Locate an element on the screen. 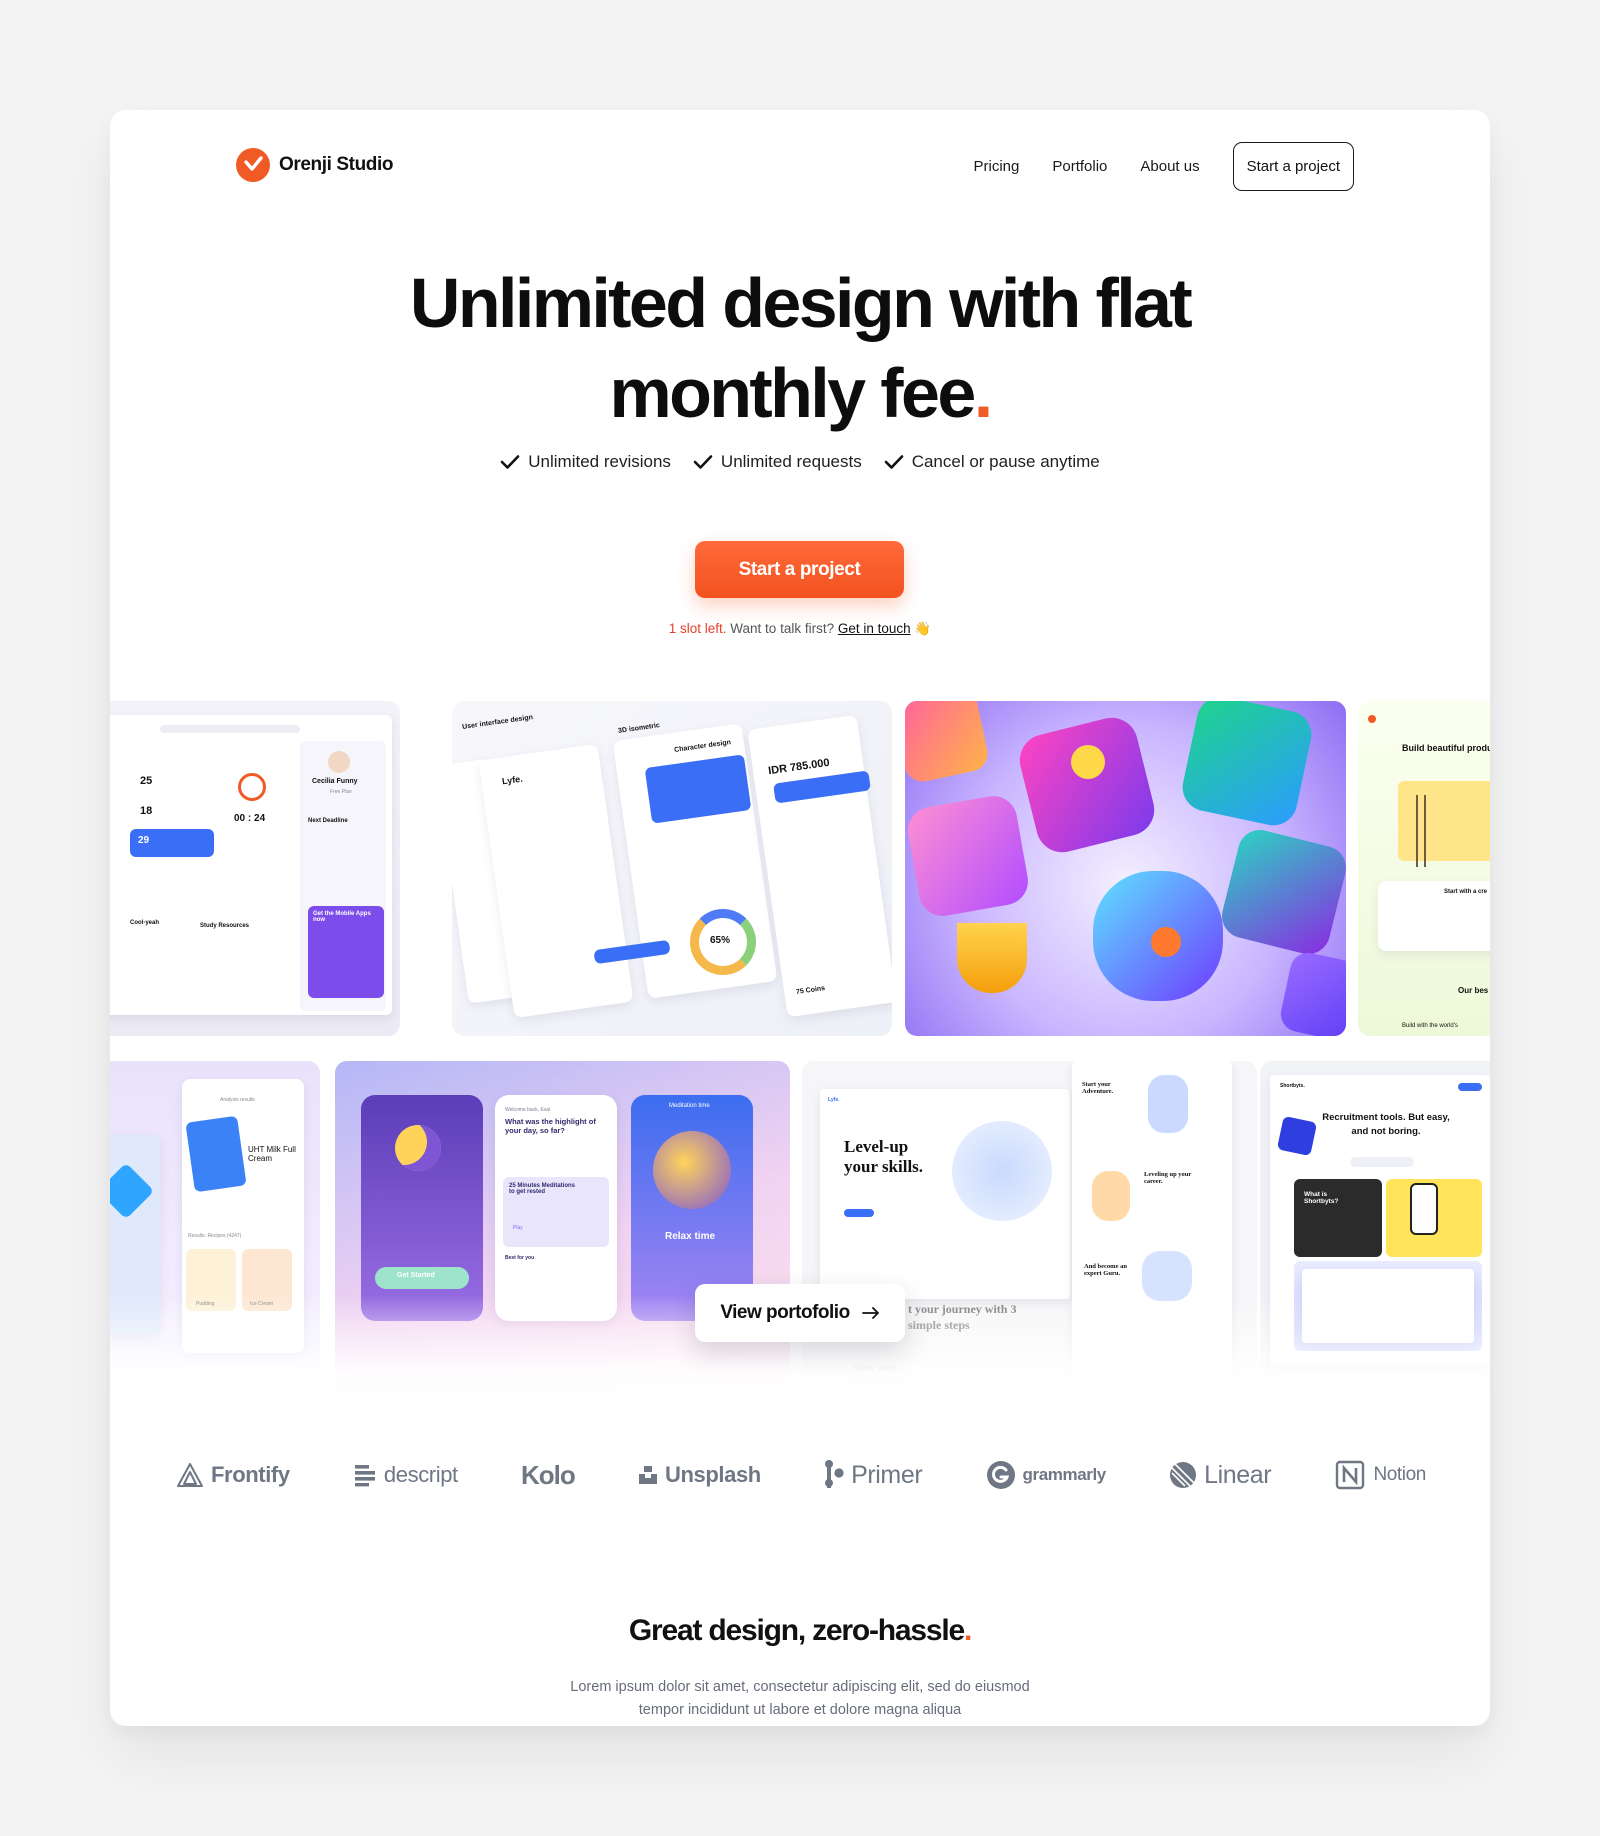  resources-heading: Study Resources is located at coordinates (225, 926).